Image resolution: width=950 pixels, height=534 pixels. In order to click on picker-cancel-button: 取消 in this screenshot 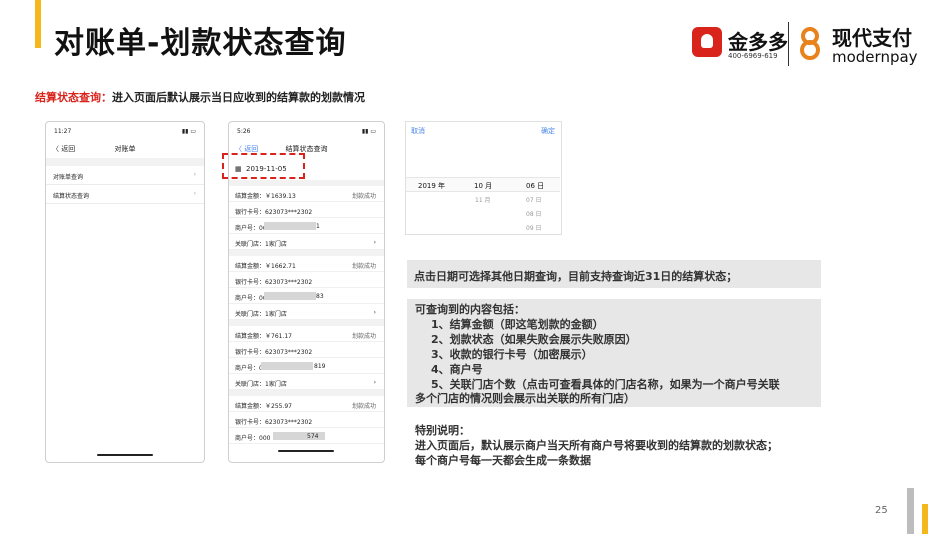, I will do `click(418, 131)`.